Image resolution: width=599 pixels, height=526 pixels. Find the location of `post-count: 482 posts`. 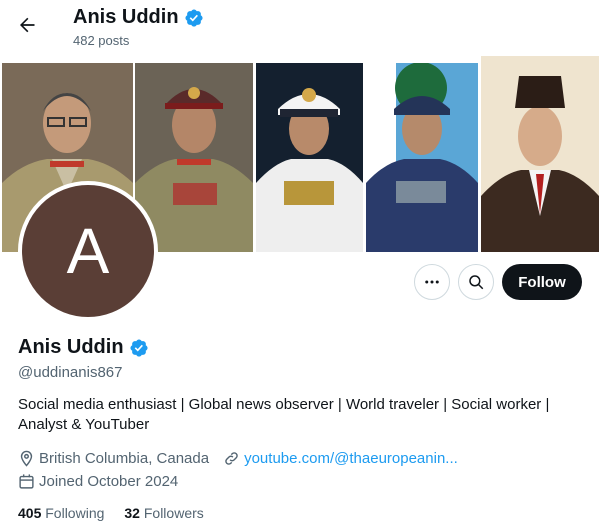

post-count: 482 posts is located at coordinates (101, 40).